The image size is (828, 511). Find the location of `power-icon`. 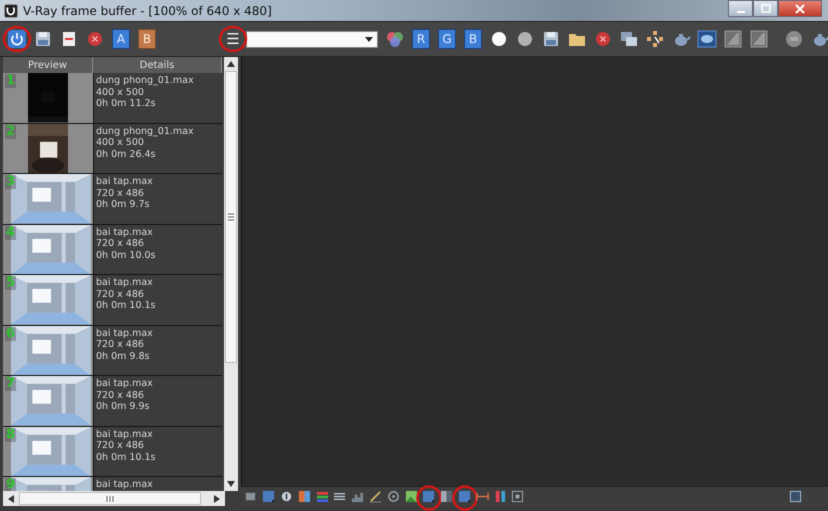

power-icon is located at coordinates (17, 39).